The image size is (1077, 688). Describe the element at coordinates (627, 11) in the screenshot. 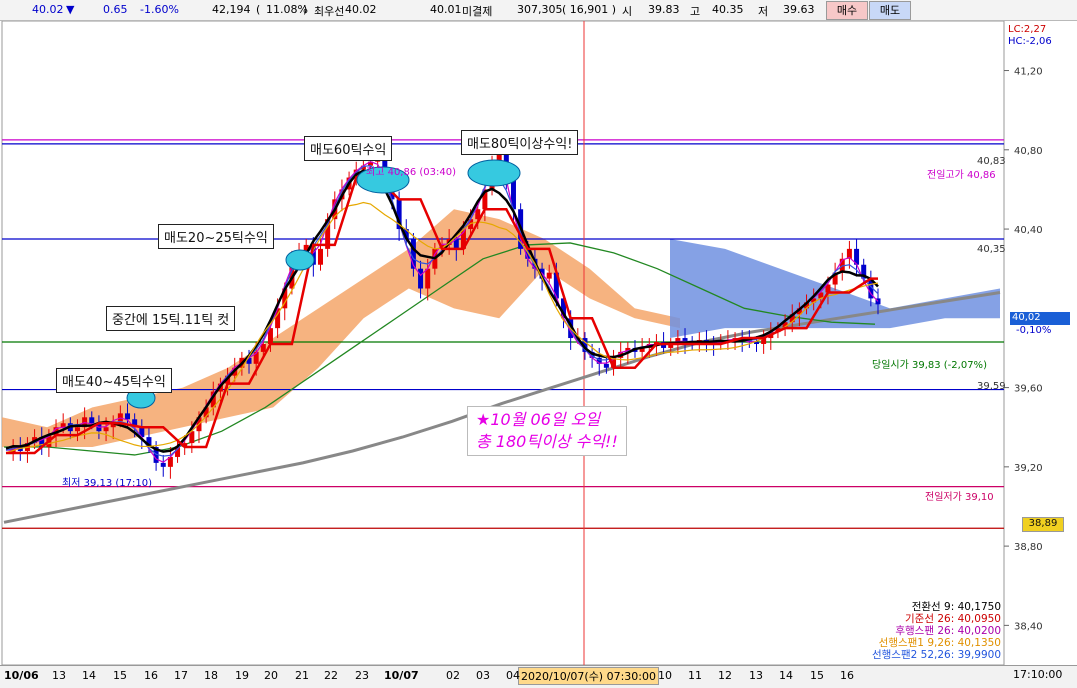

I see `open-label: 시` at that location.